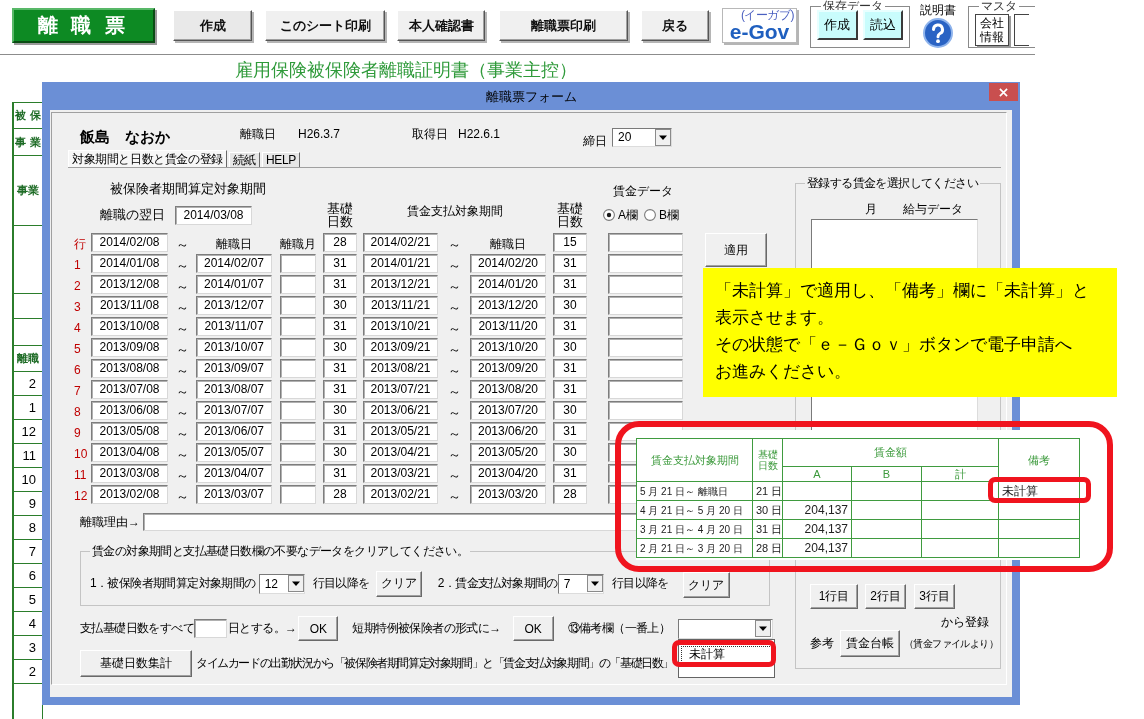  I want to click on date-field: 2013/04/07, so click(234, 473).